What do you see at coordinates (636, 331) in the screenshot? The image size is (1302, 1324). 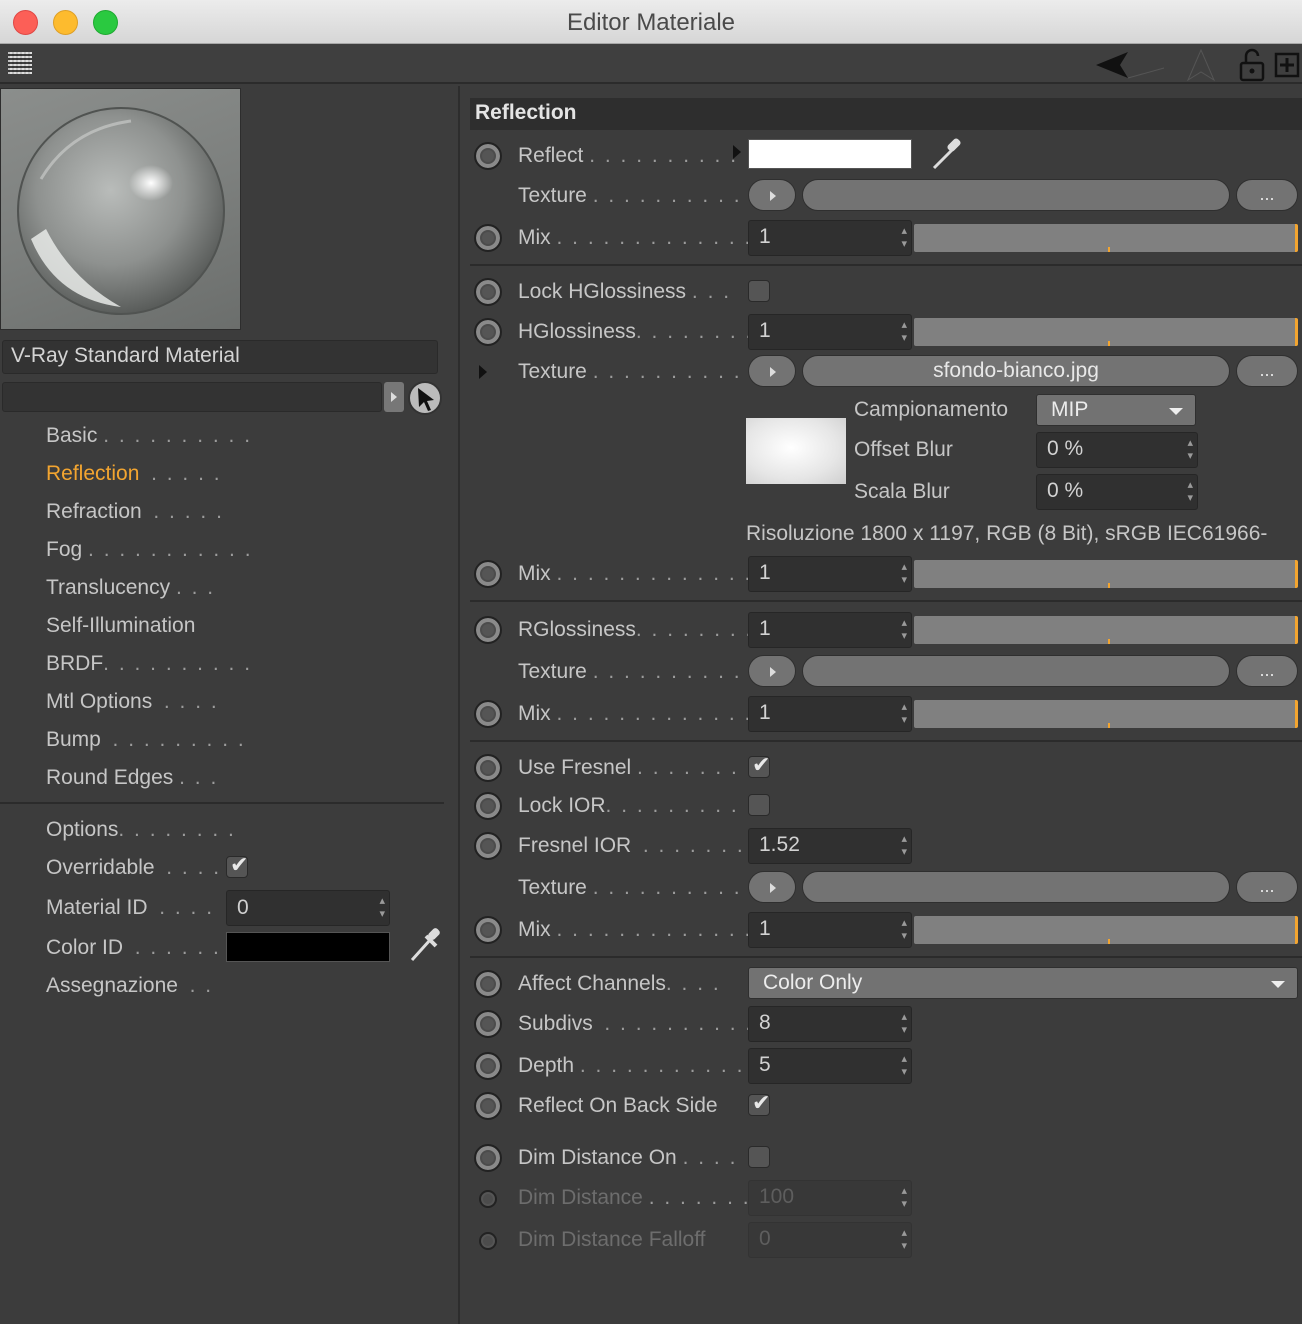 I see `hglossiness-label: HGlossiness. . . . . . . .` at bounding box center [636, 331].